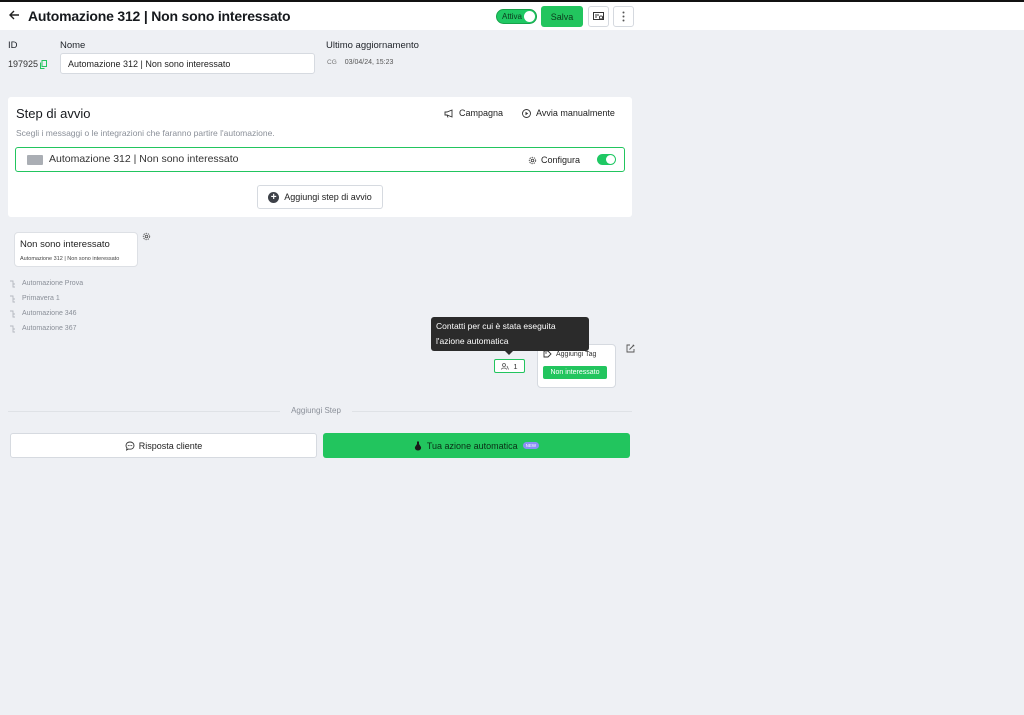  Describe the element at coordinates (515, 366) in the screenshot. I see `counter-value: 1` at that location.